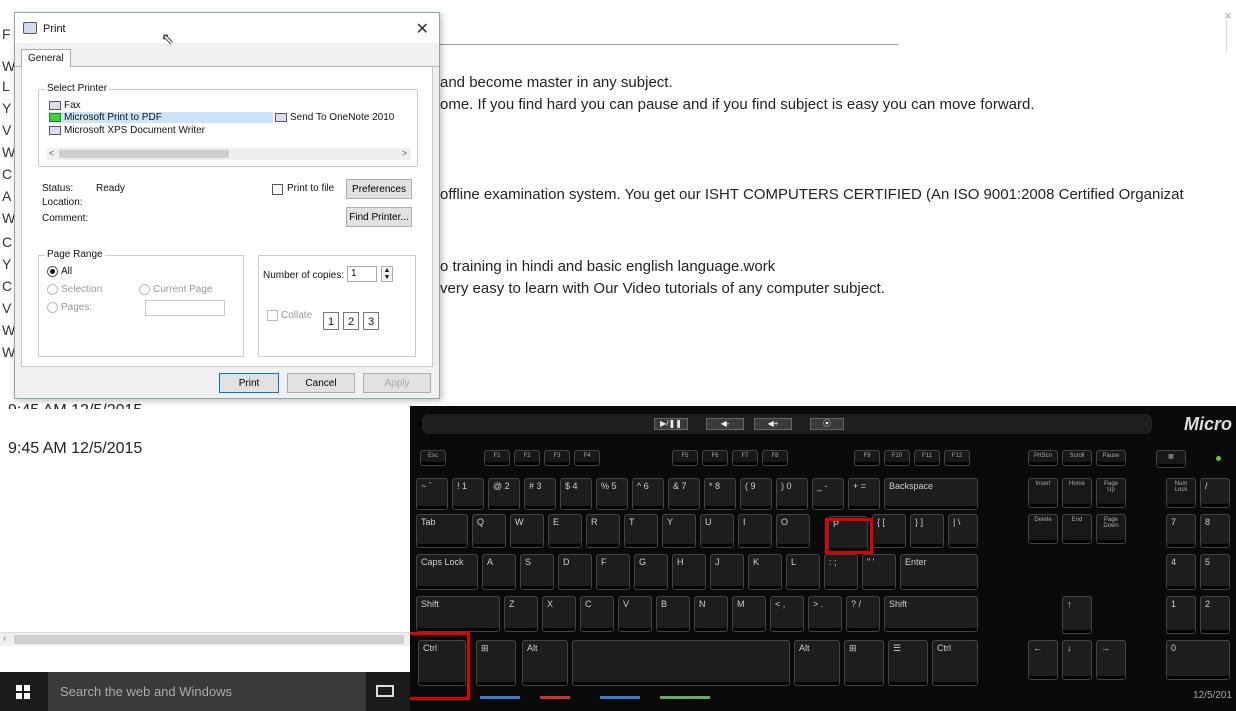  Describe the element at coordinates (603, 531) in the screenshot. I see `key-r: R` at that location.